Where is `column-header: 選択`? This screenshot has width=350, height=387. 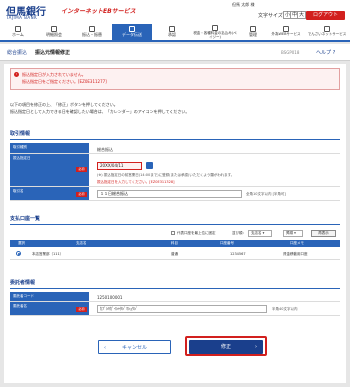
column-header: 選択 is located at coordinates (21, 243).